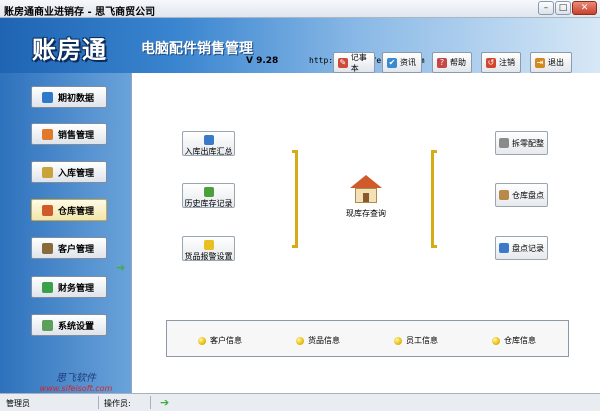 The height and width of the screenshot is (411, 600). Describe the element at coordinates (165, 402) in the screenshot. I see `status-arrow-icon: ➔` at that location.